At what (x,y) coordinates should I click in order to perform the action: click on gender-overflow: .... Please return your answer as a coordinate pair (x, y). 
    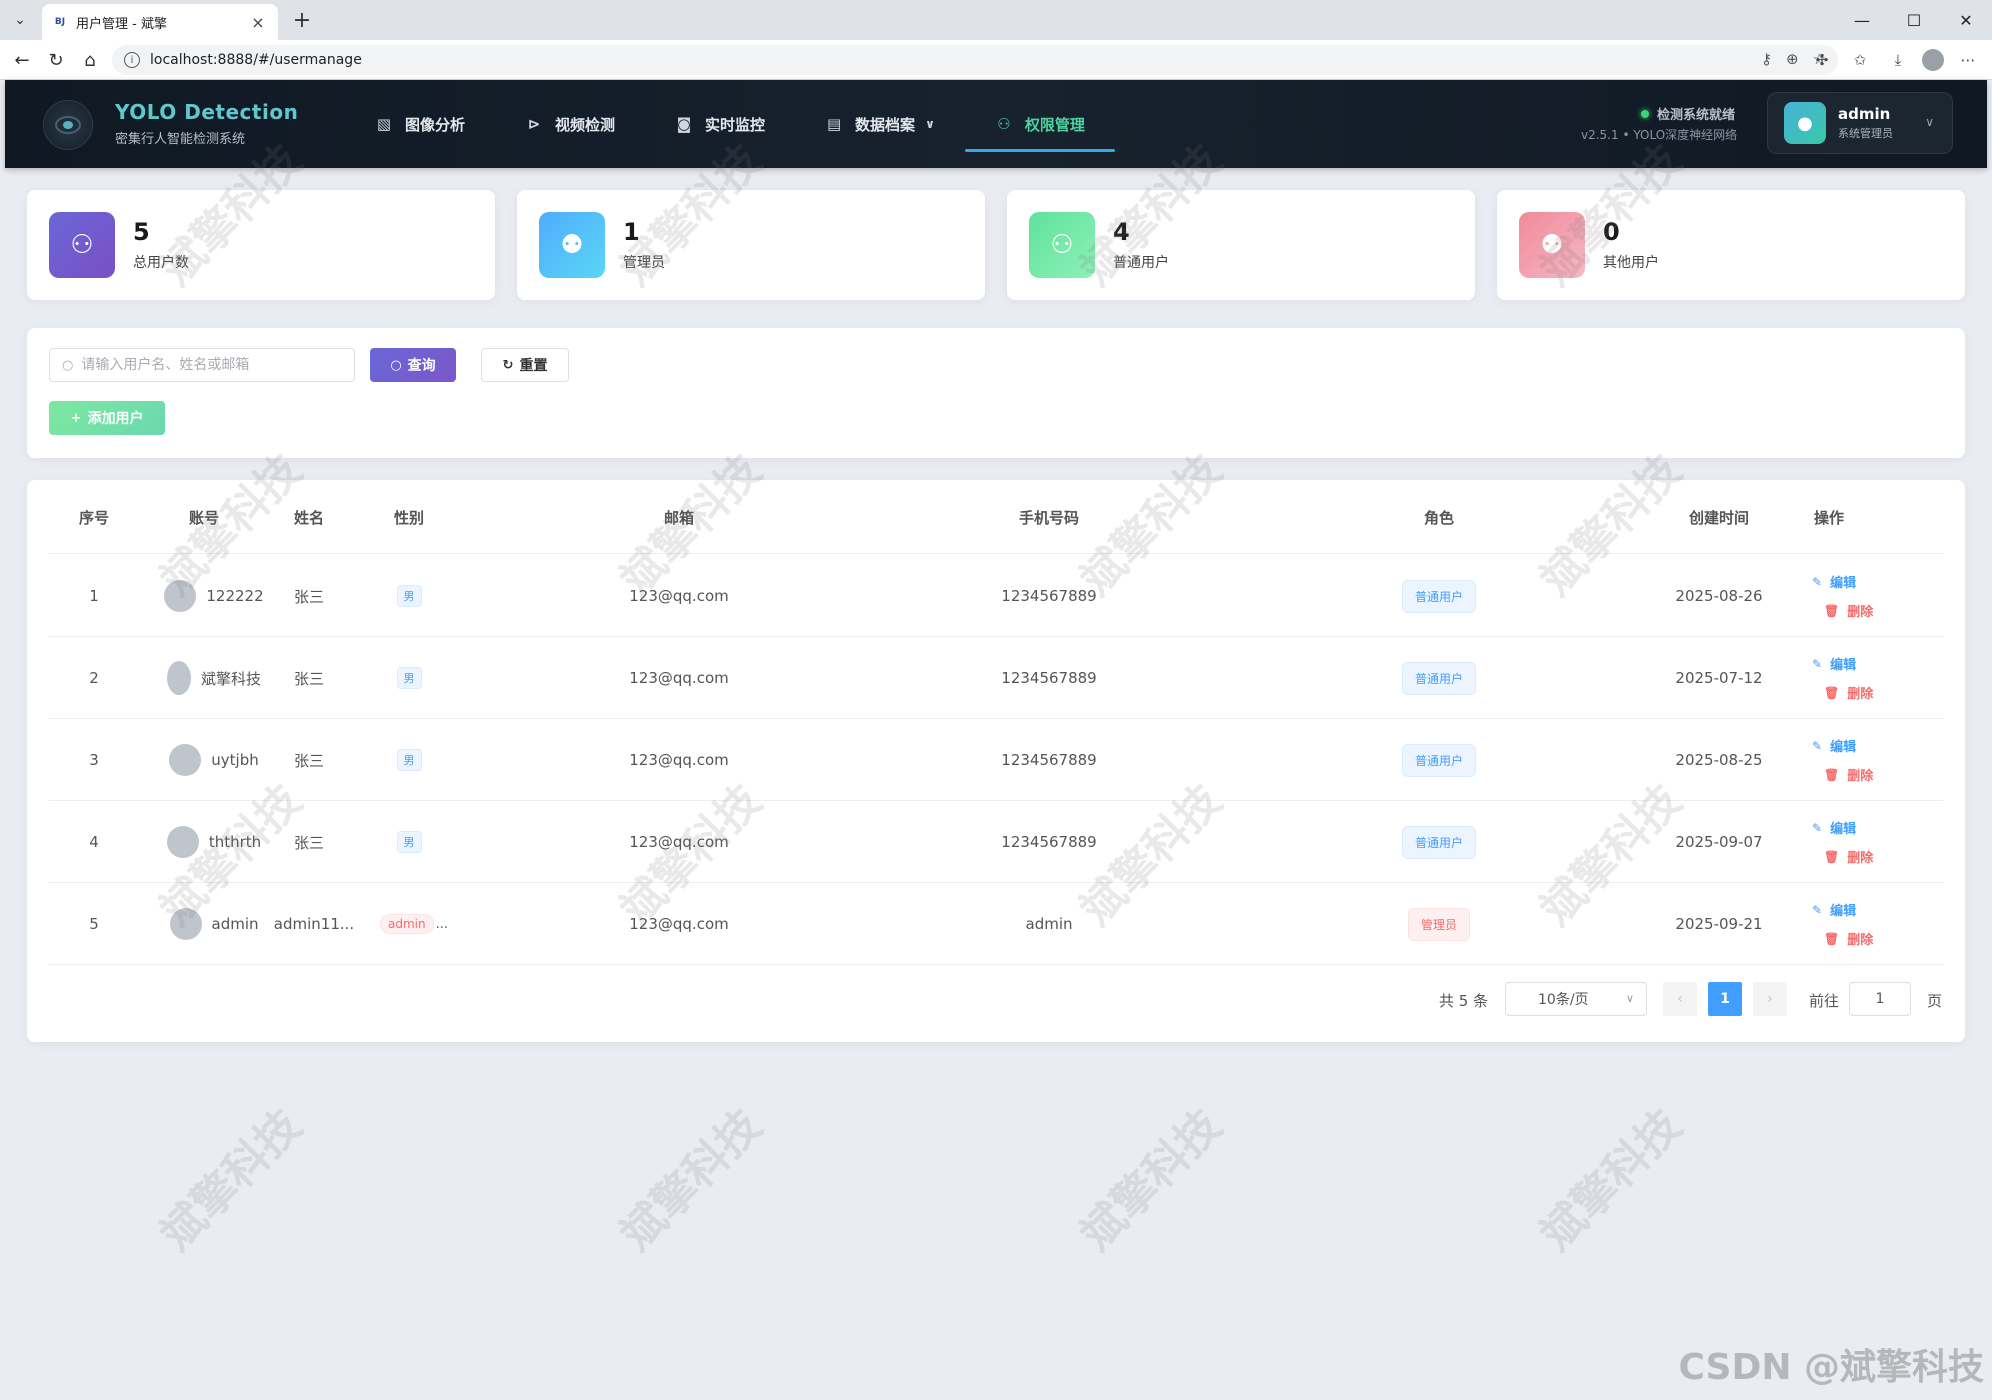
    Looking at the image, I should click on (441, 924).